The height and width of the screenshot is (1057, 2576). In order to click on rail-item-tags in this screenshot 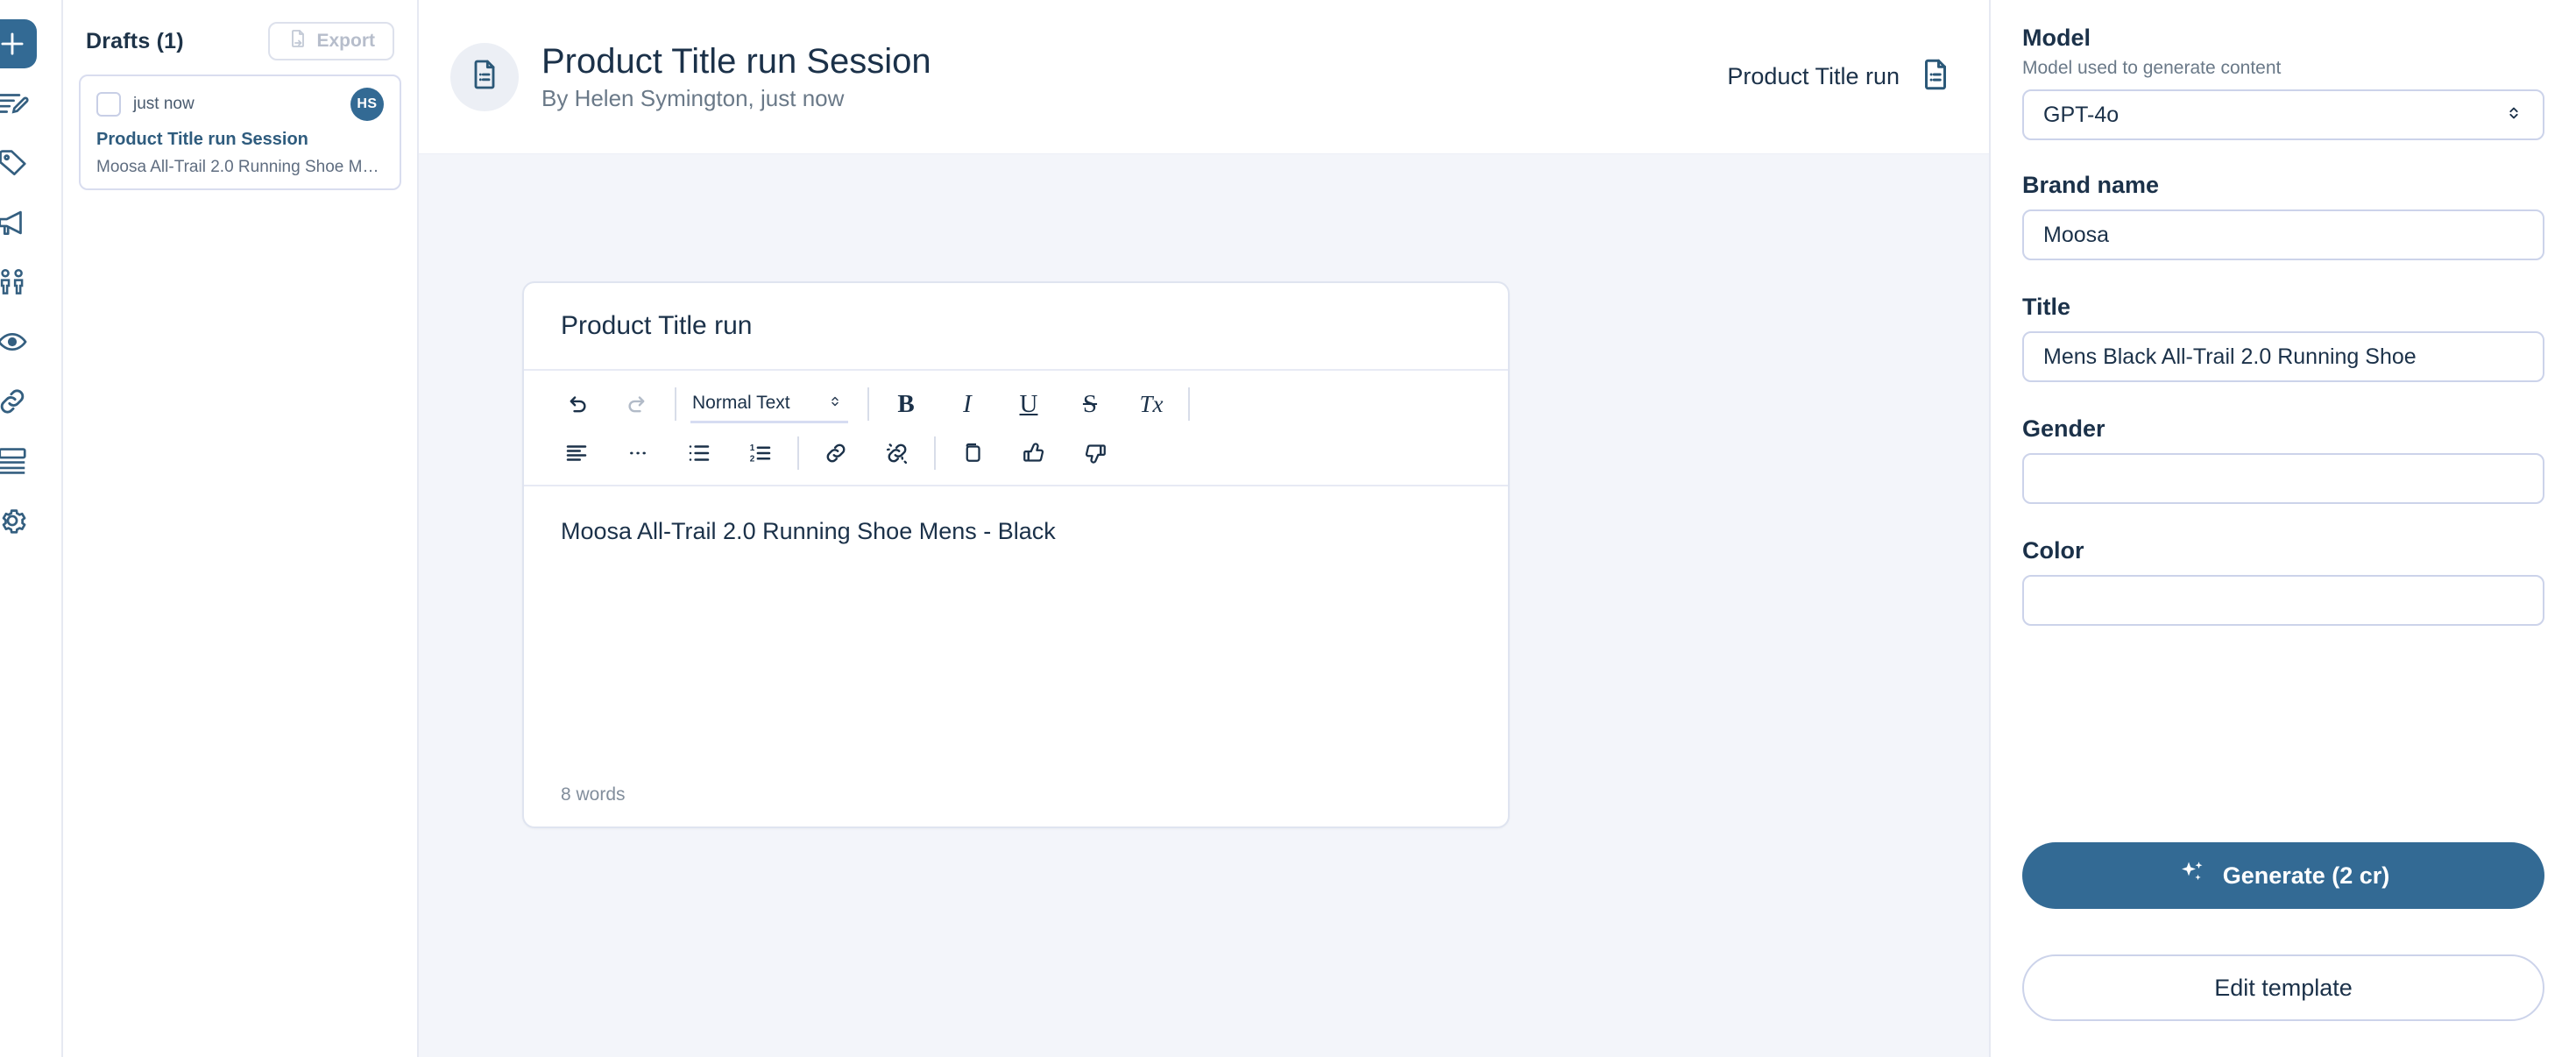, I will do `click(18, 163)`.